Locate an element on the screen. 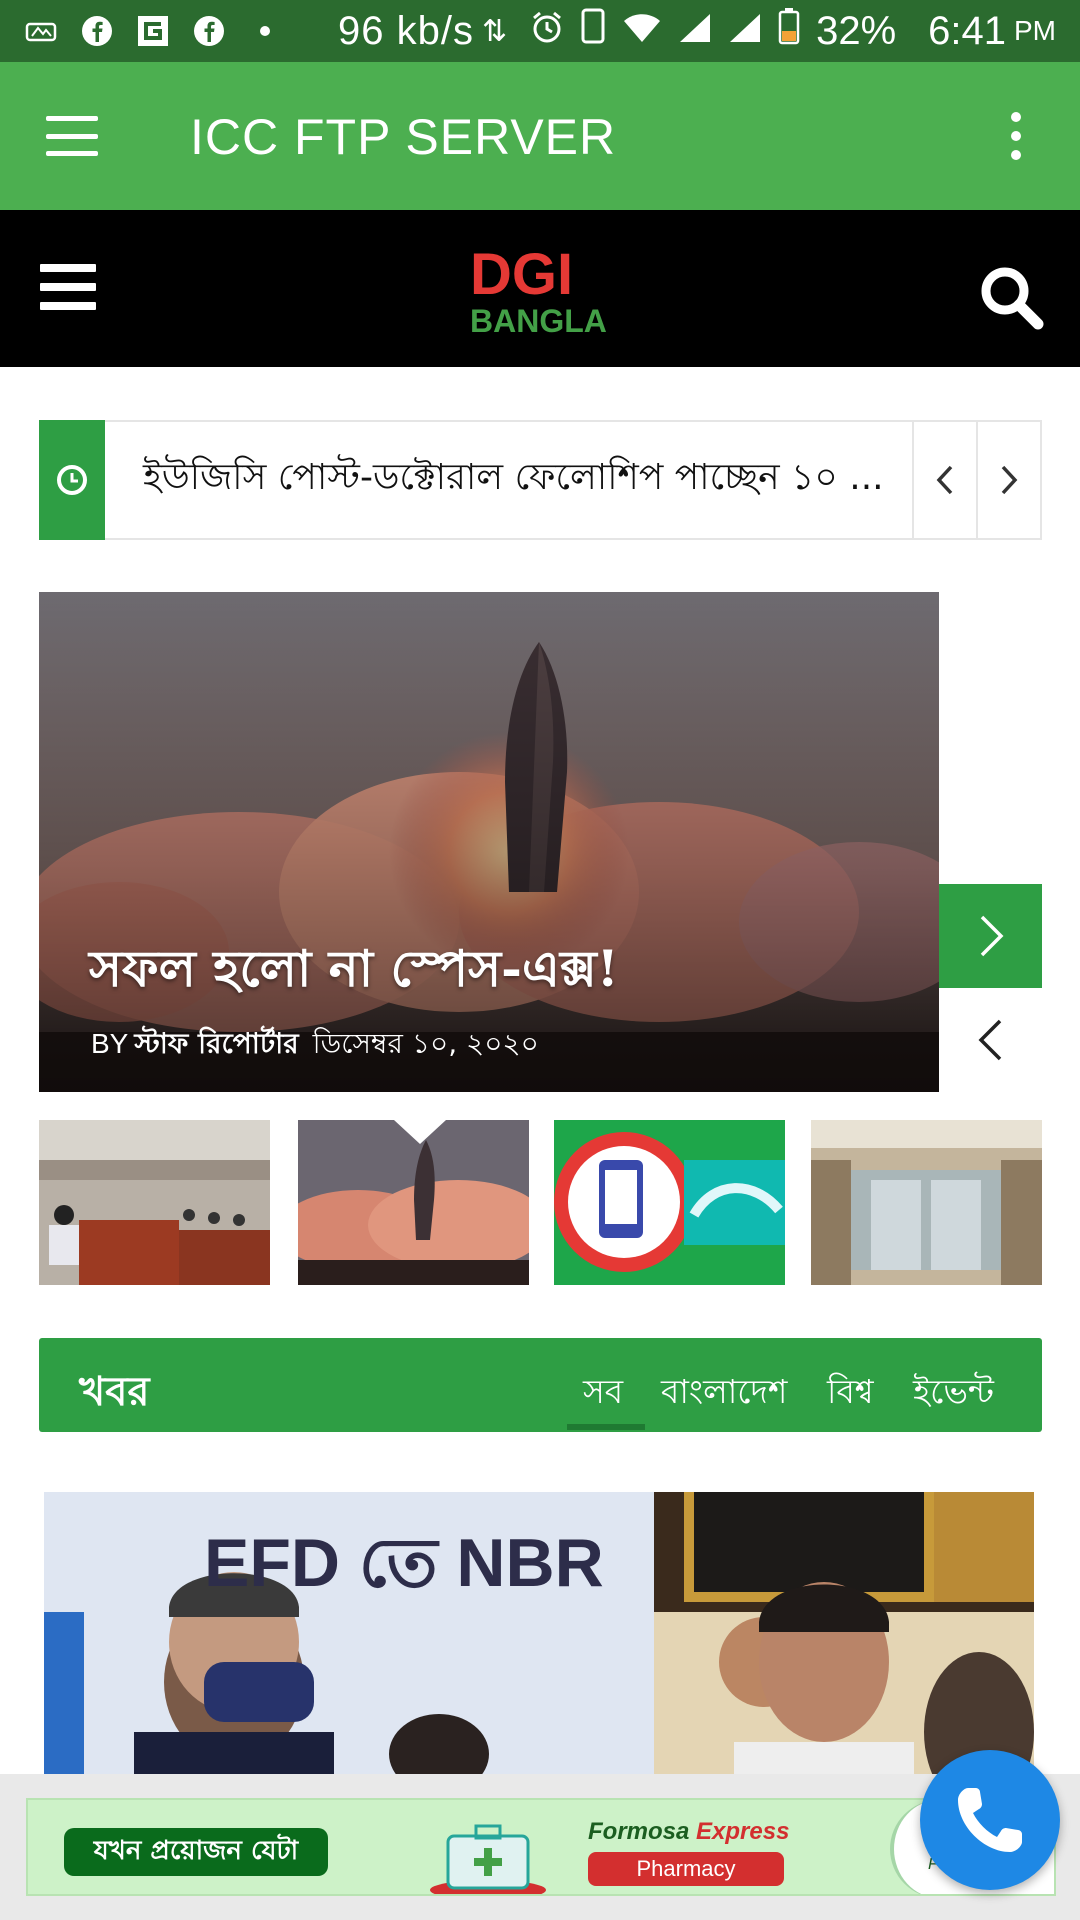 This screenshot has width=1080, height=1920. tab-events: ইভেন্ট is located at coordinates (953, 1394).